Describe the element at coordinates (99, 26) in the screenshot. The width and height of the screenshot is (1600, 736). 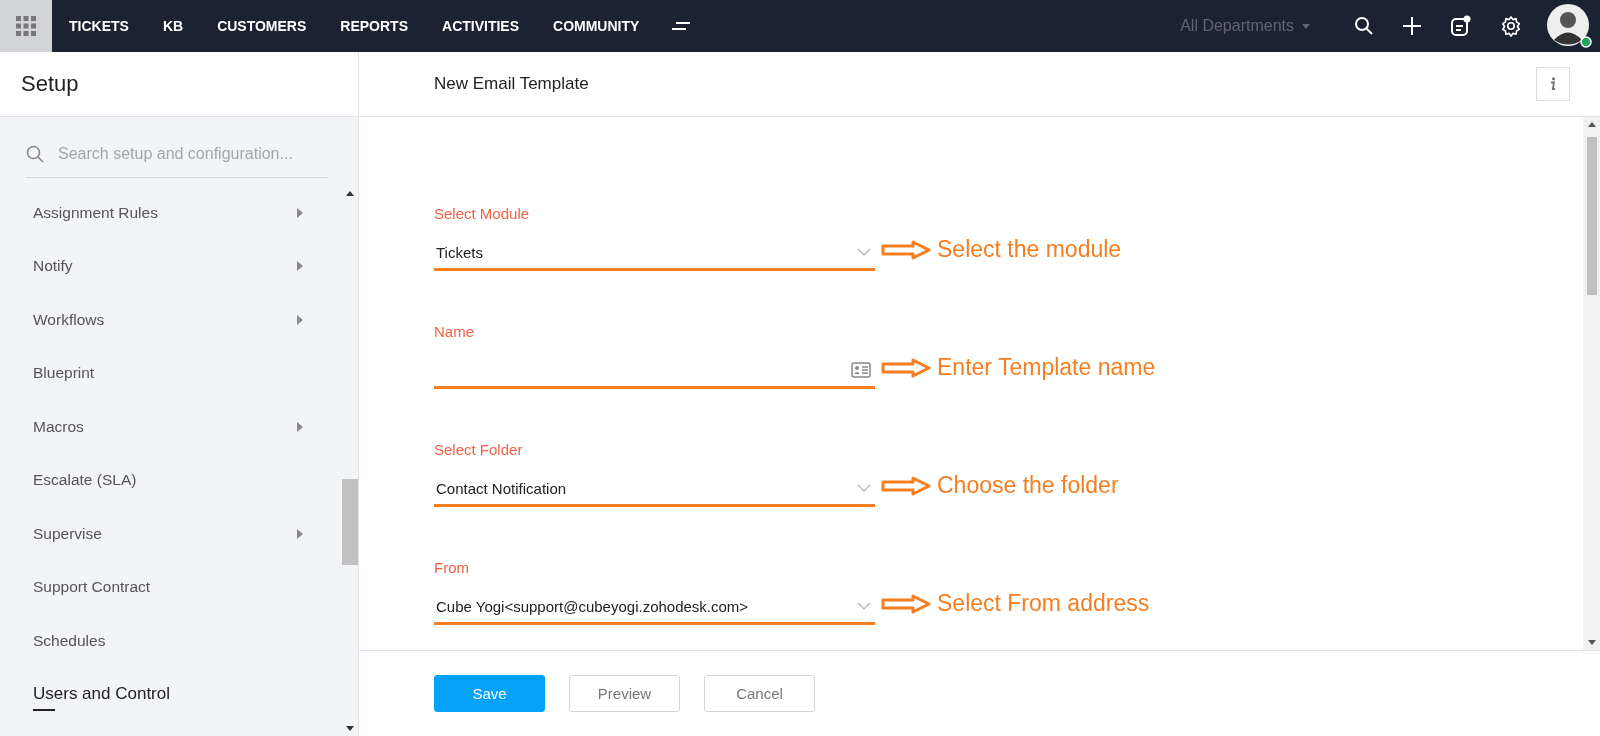
I see `nav-tab: TICKETS` at that location.